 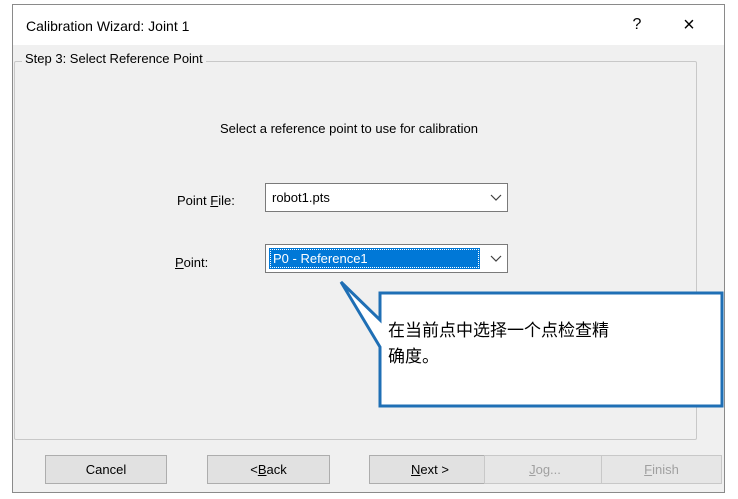 What do you see at coordinates (108, 26) in the screenshot?
I see `window-title: Calibration Wizard: Joint 1` at bounding box center [108, 26].